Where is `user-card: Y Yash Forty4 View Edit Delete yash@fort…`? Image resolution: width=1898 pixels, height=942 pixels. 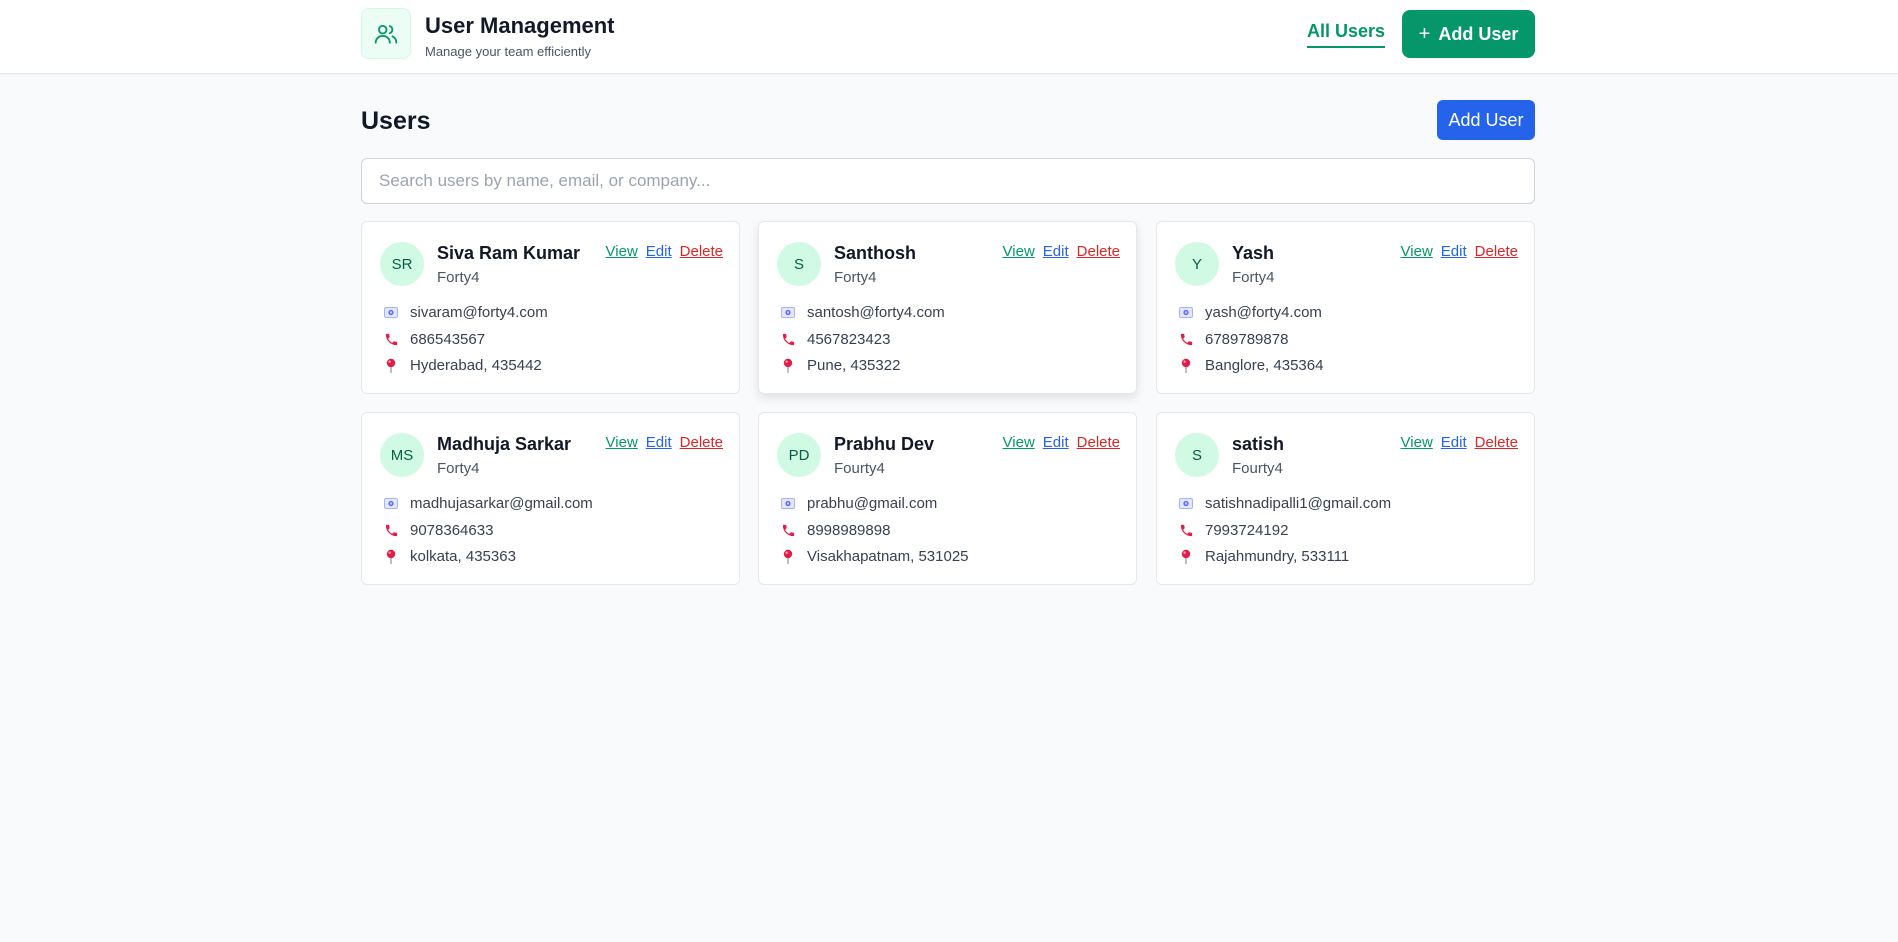 user-card: Y Yash Forty4 View Edit Delete yash@fort… is located at coordinates (1345, 307).